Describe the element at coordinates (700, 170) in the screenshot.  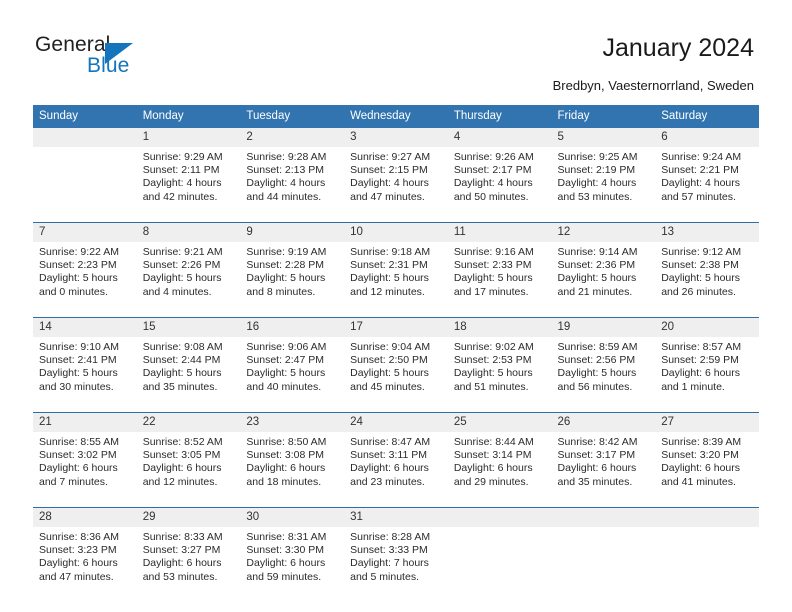
I see `sunset-text: Sunset: 2:21 PM` at that location.